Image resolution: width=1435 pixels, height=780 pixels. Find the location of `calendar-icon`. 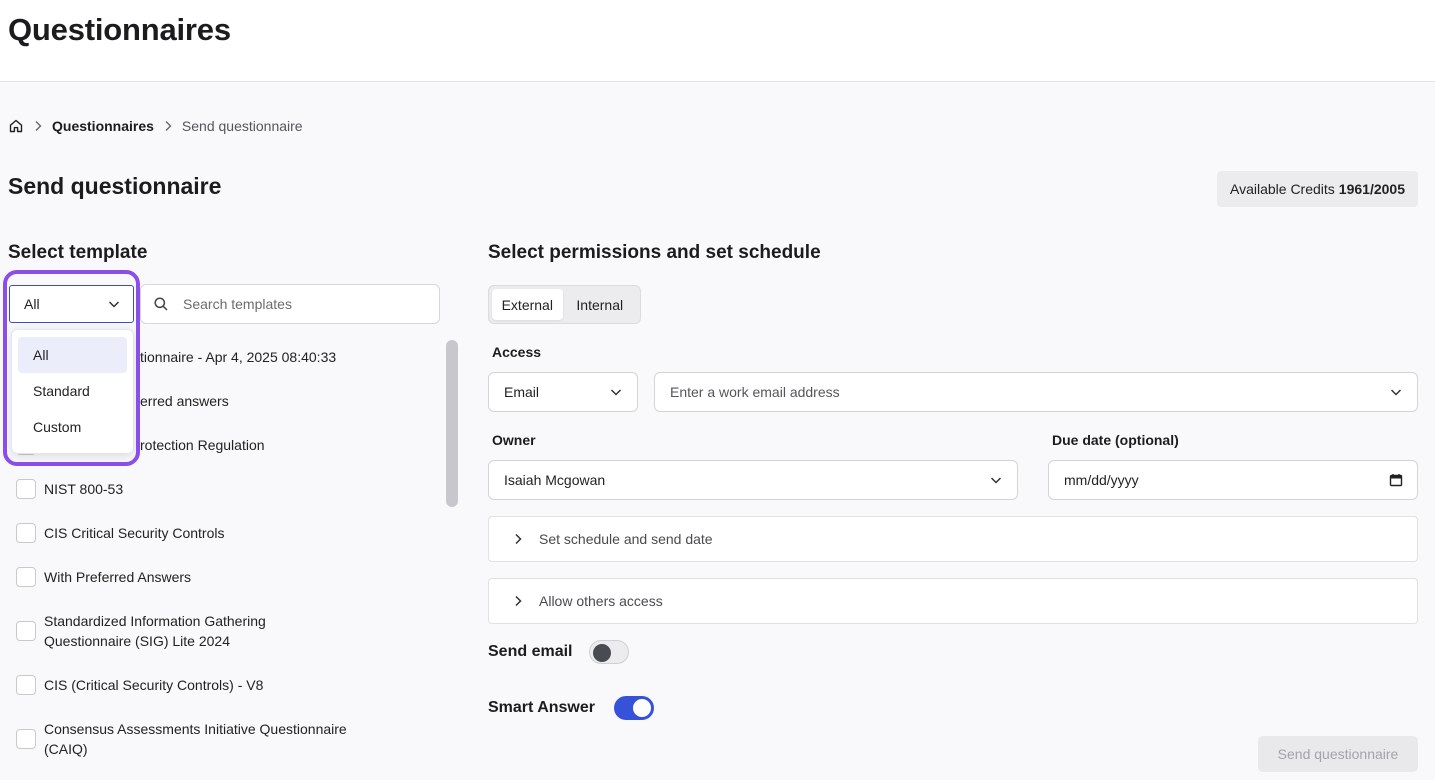

calendar-icon is located at coordinates (1396, 480).